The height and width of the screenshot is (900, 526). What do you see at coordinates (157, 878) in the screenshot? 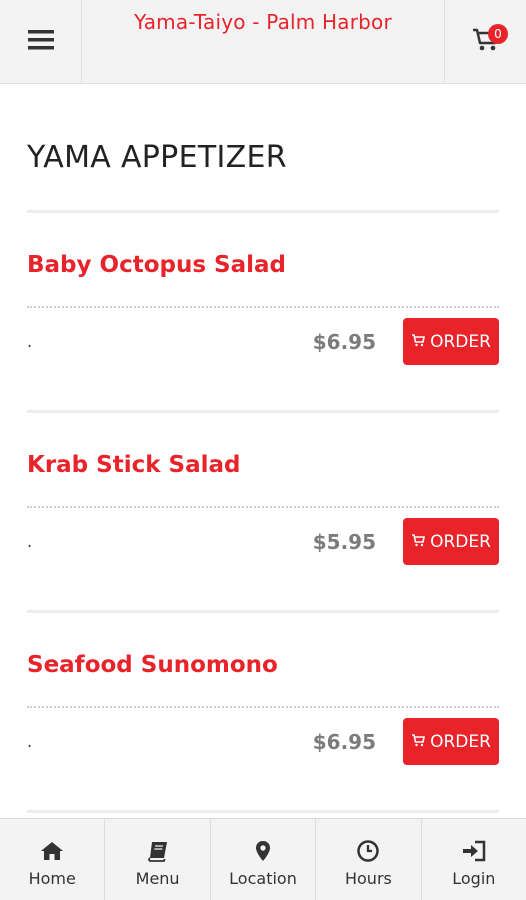
I see `nav-label-menu: Menu` at bounding box center [157, 878].